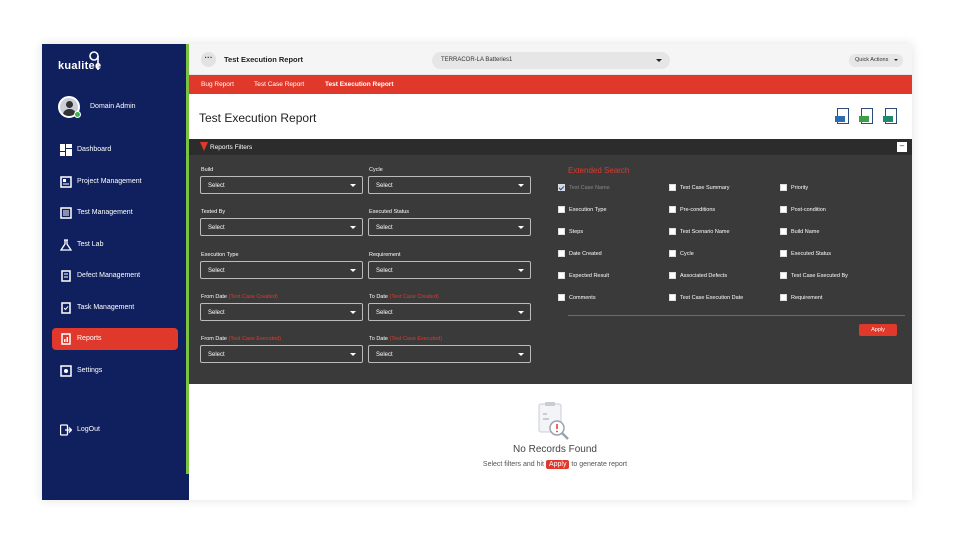  Describe the element at coordinates (109, 275) in the screenshot. I see `sidebar-item-label: Defect Management` at that location.